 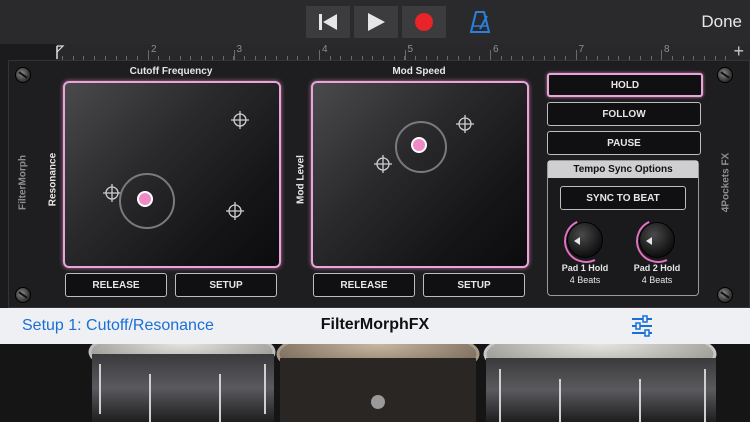 I want to click on setup-selector: Setup 1: Cutoff/Resonance, so click(x=118, y=326).